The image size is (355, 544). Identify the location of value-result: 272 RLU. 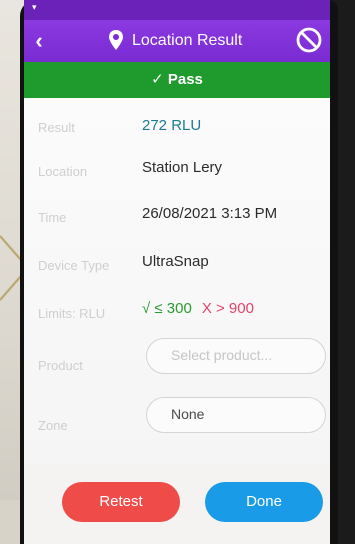
(172, 125).